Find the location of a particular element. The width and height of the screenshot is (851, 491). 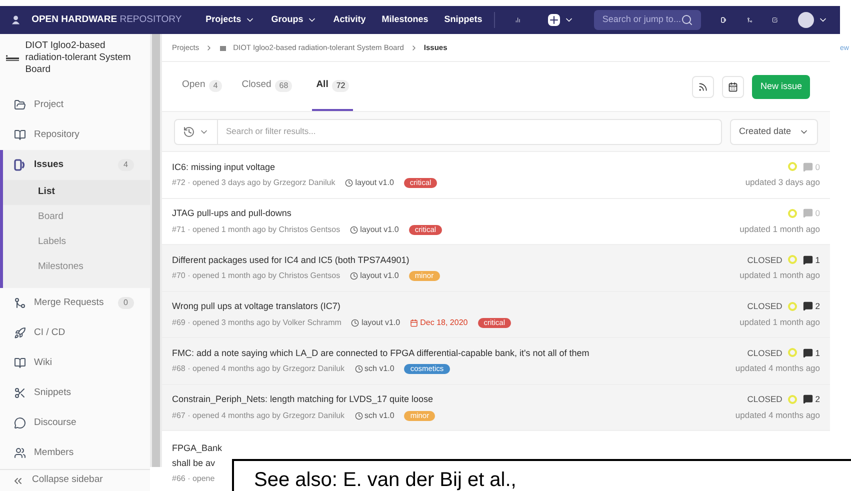

issue-tab: Closed 68 is located at coordinates (267, 86).